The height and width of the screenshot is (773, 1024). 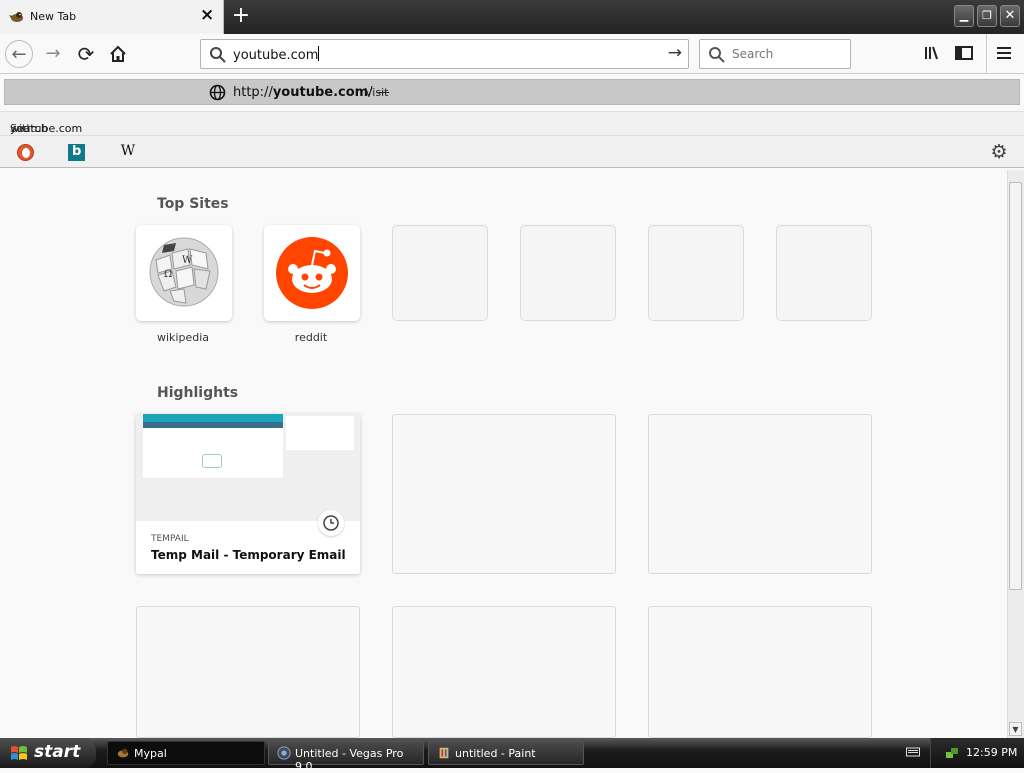 What do you see at coordinates (57, 752) in the screenshot?
I see `start-label: start` at bounding box center [57, 752].